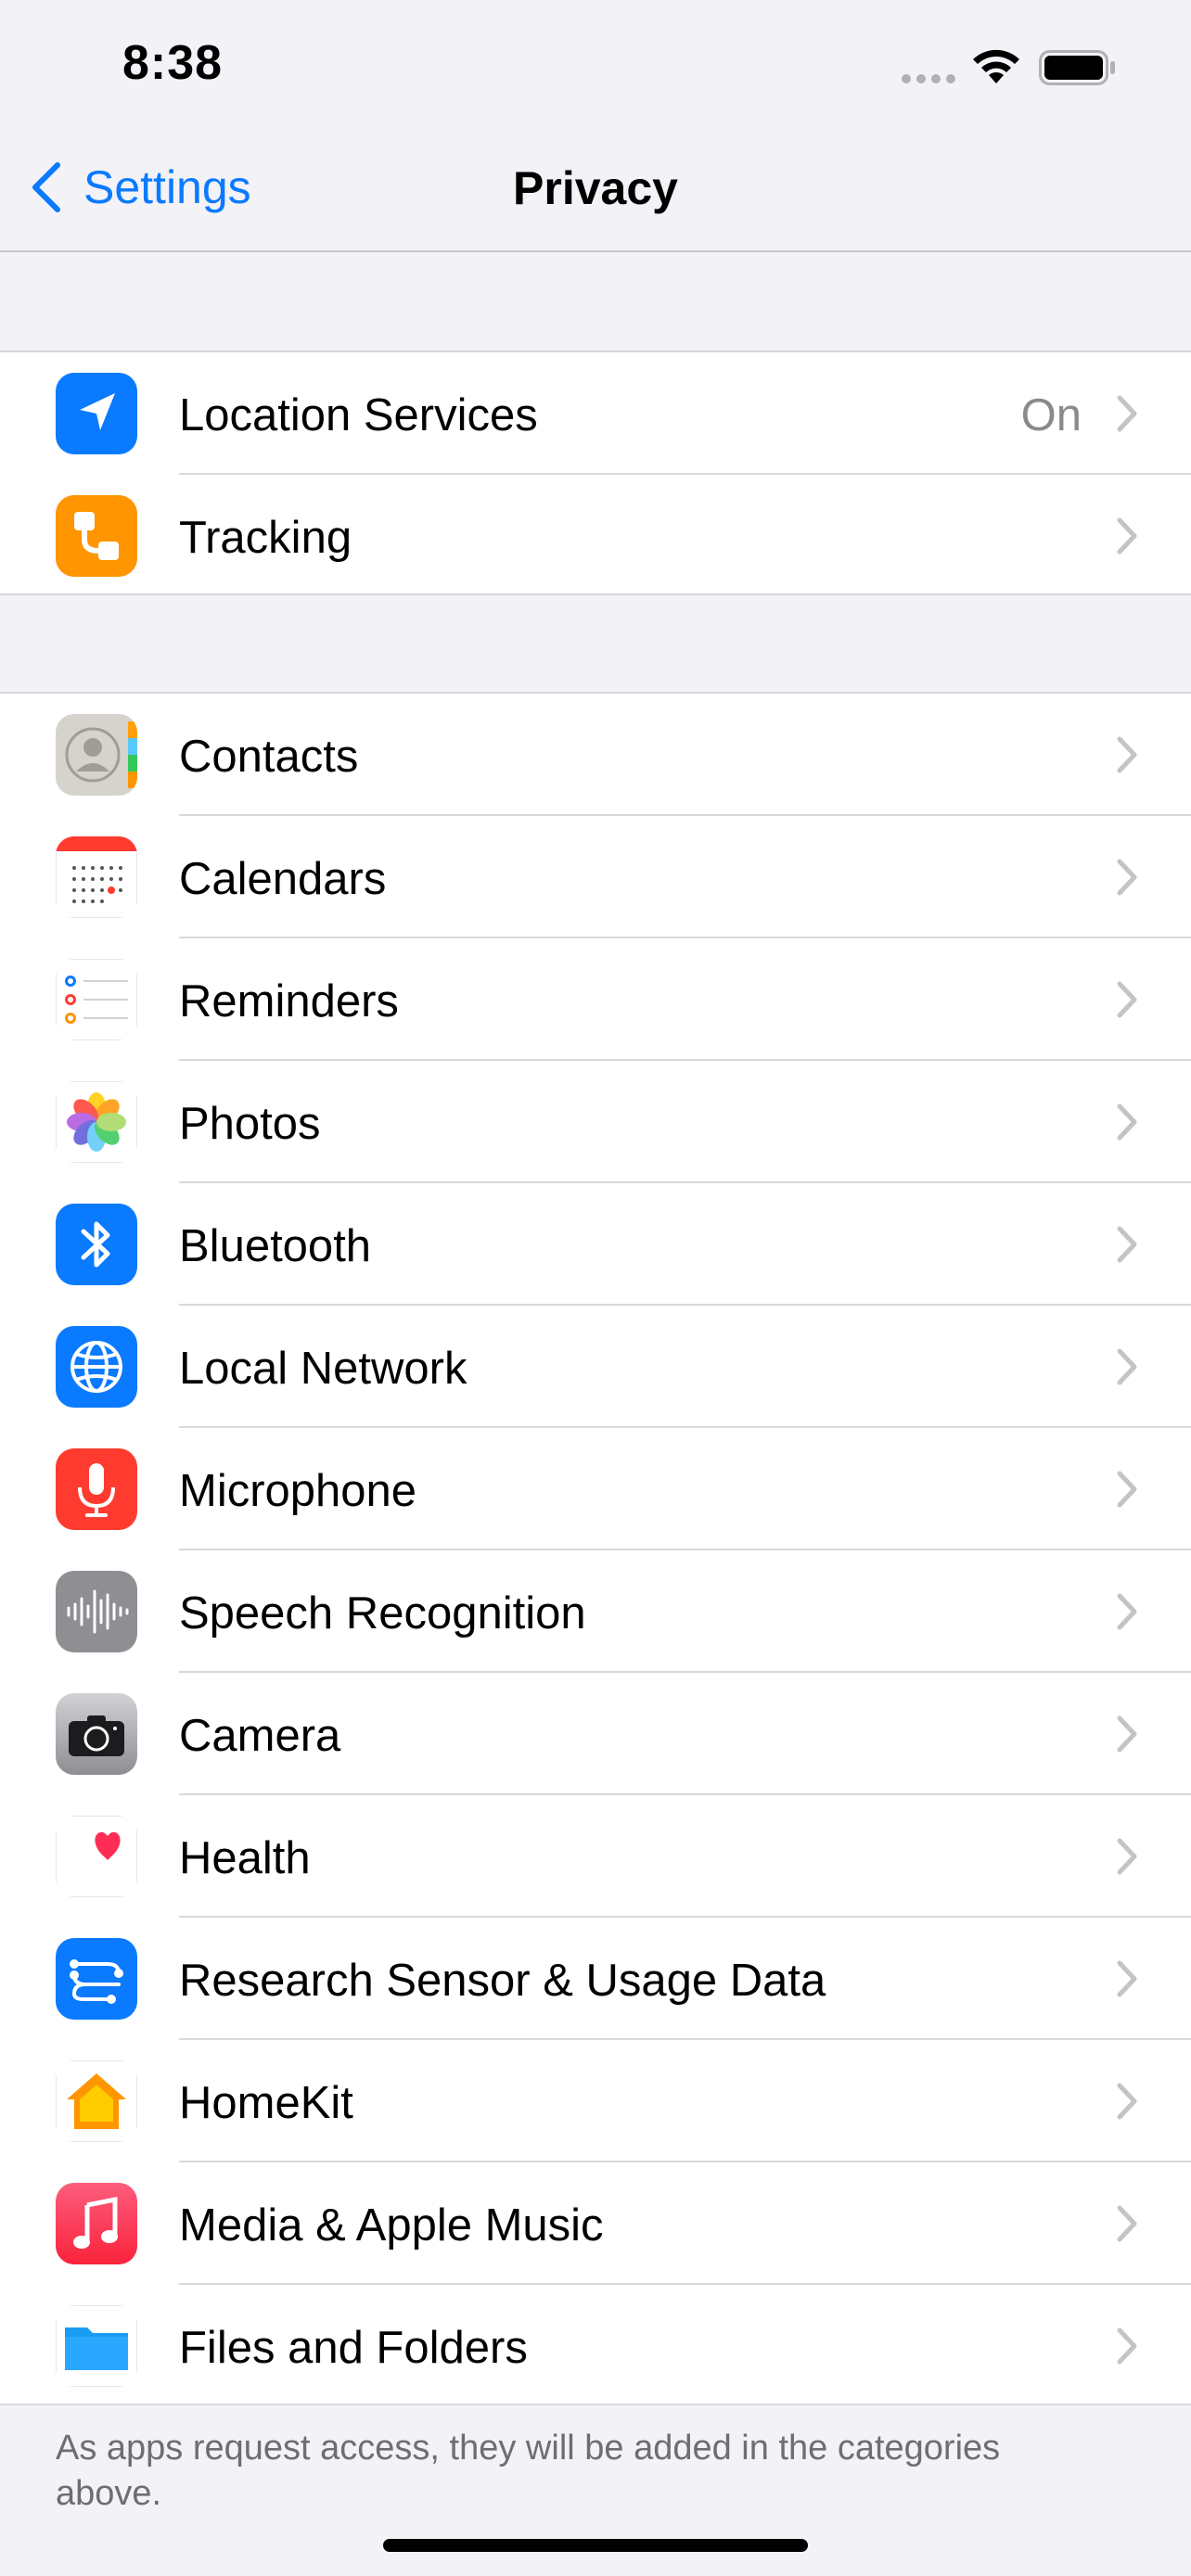 The width and height of the screenshot is (1191, 2576). I want to click on row-photos: Photos, so click(595, 1122).